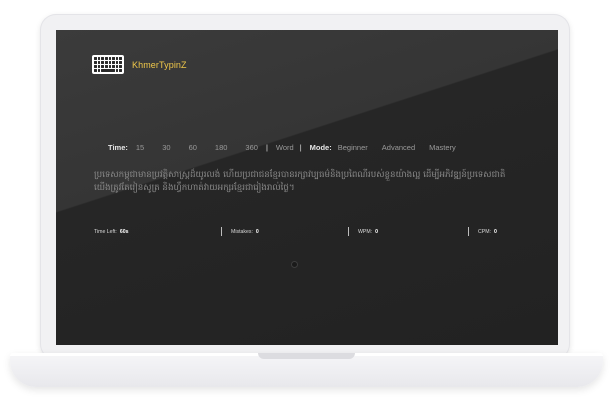 This screenshot has height=407, width=613. Describe the element at coordinates (306, 370) in the screenshot. I see `laptop-base` at that location.